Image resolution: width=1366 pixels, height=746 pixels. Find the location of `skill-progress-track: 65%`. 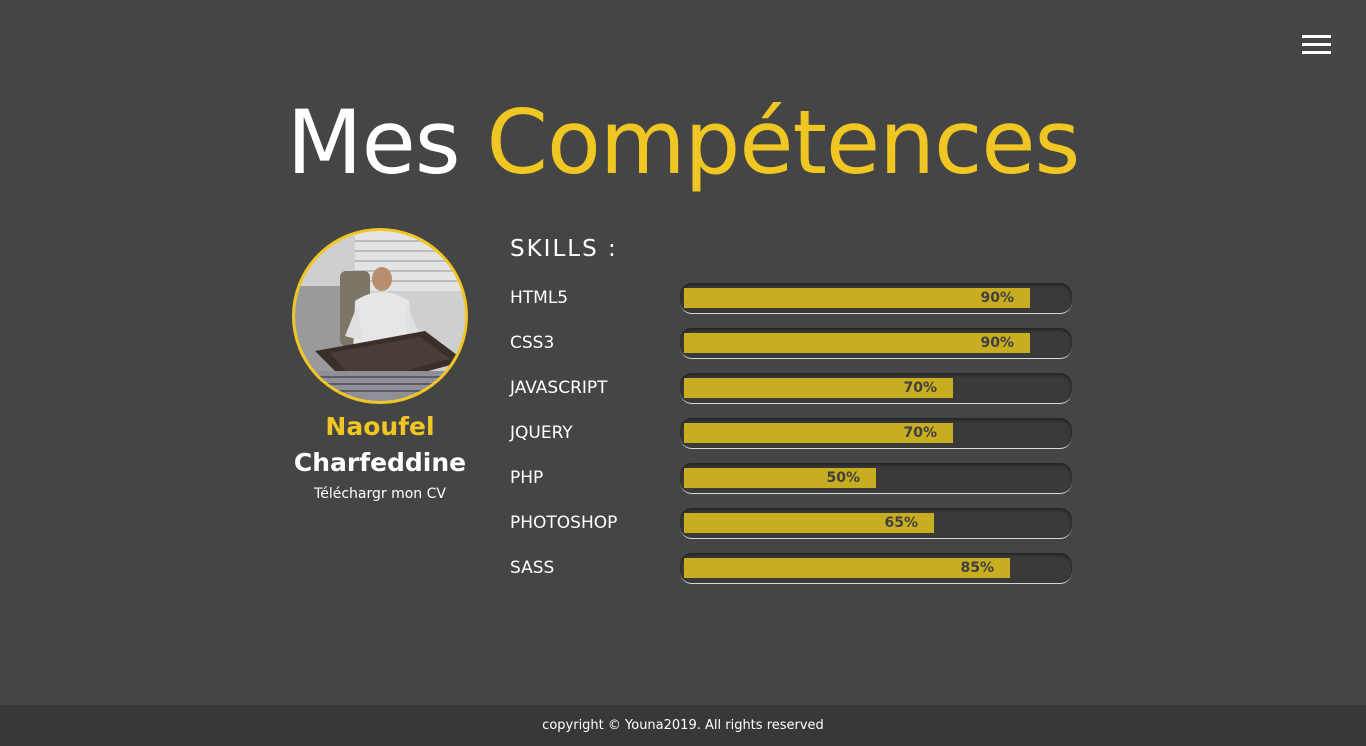

skill-progress-track: 65% is located at coordinates (876, 523).